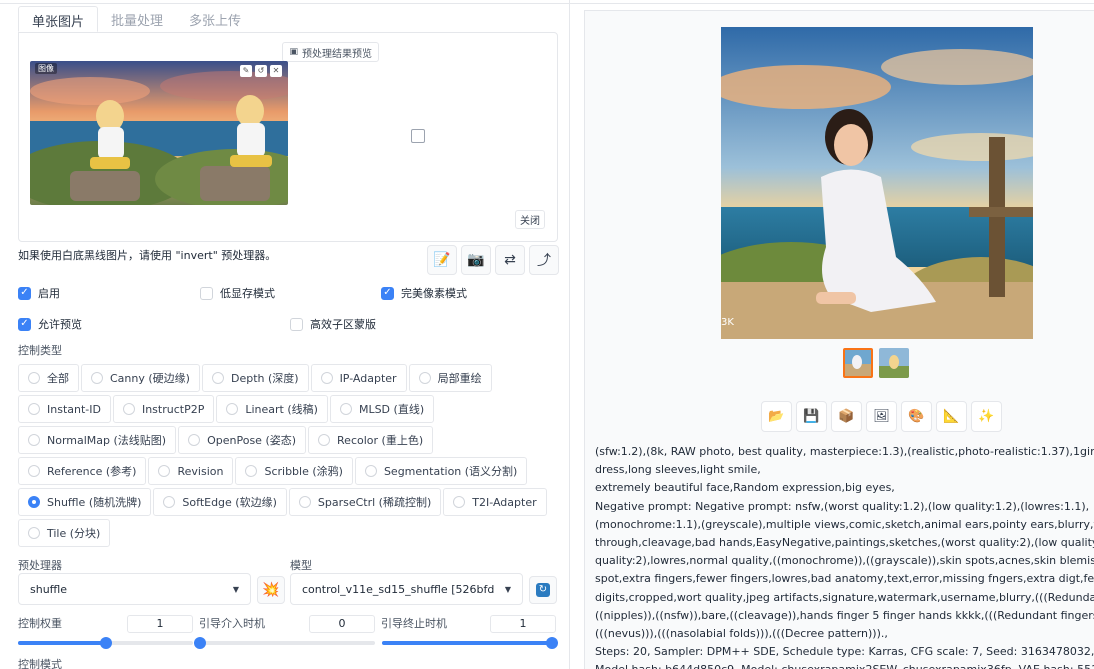 The image size is (1094, 669). What do you see at coordinates (62, 643) in the screenshot?
I see `weight-slider-fill` at bounding box center [62, 643].